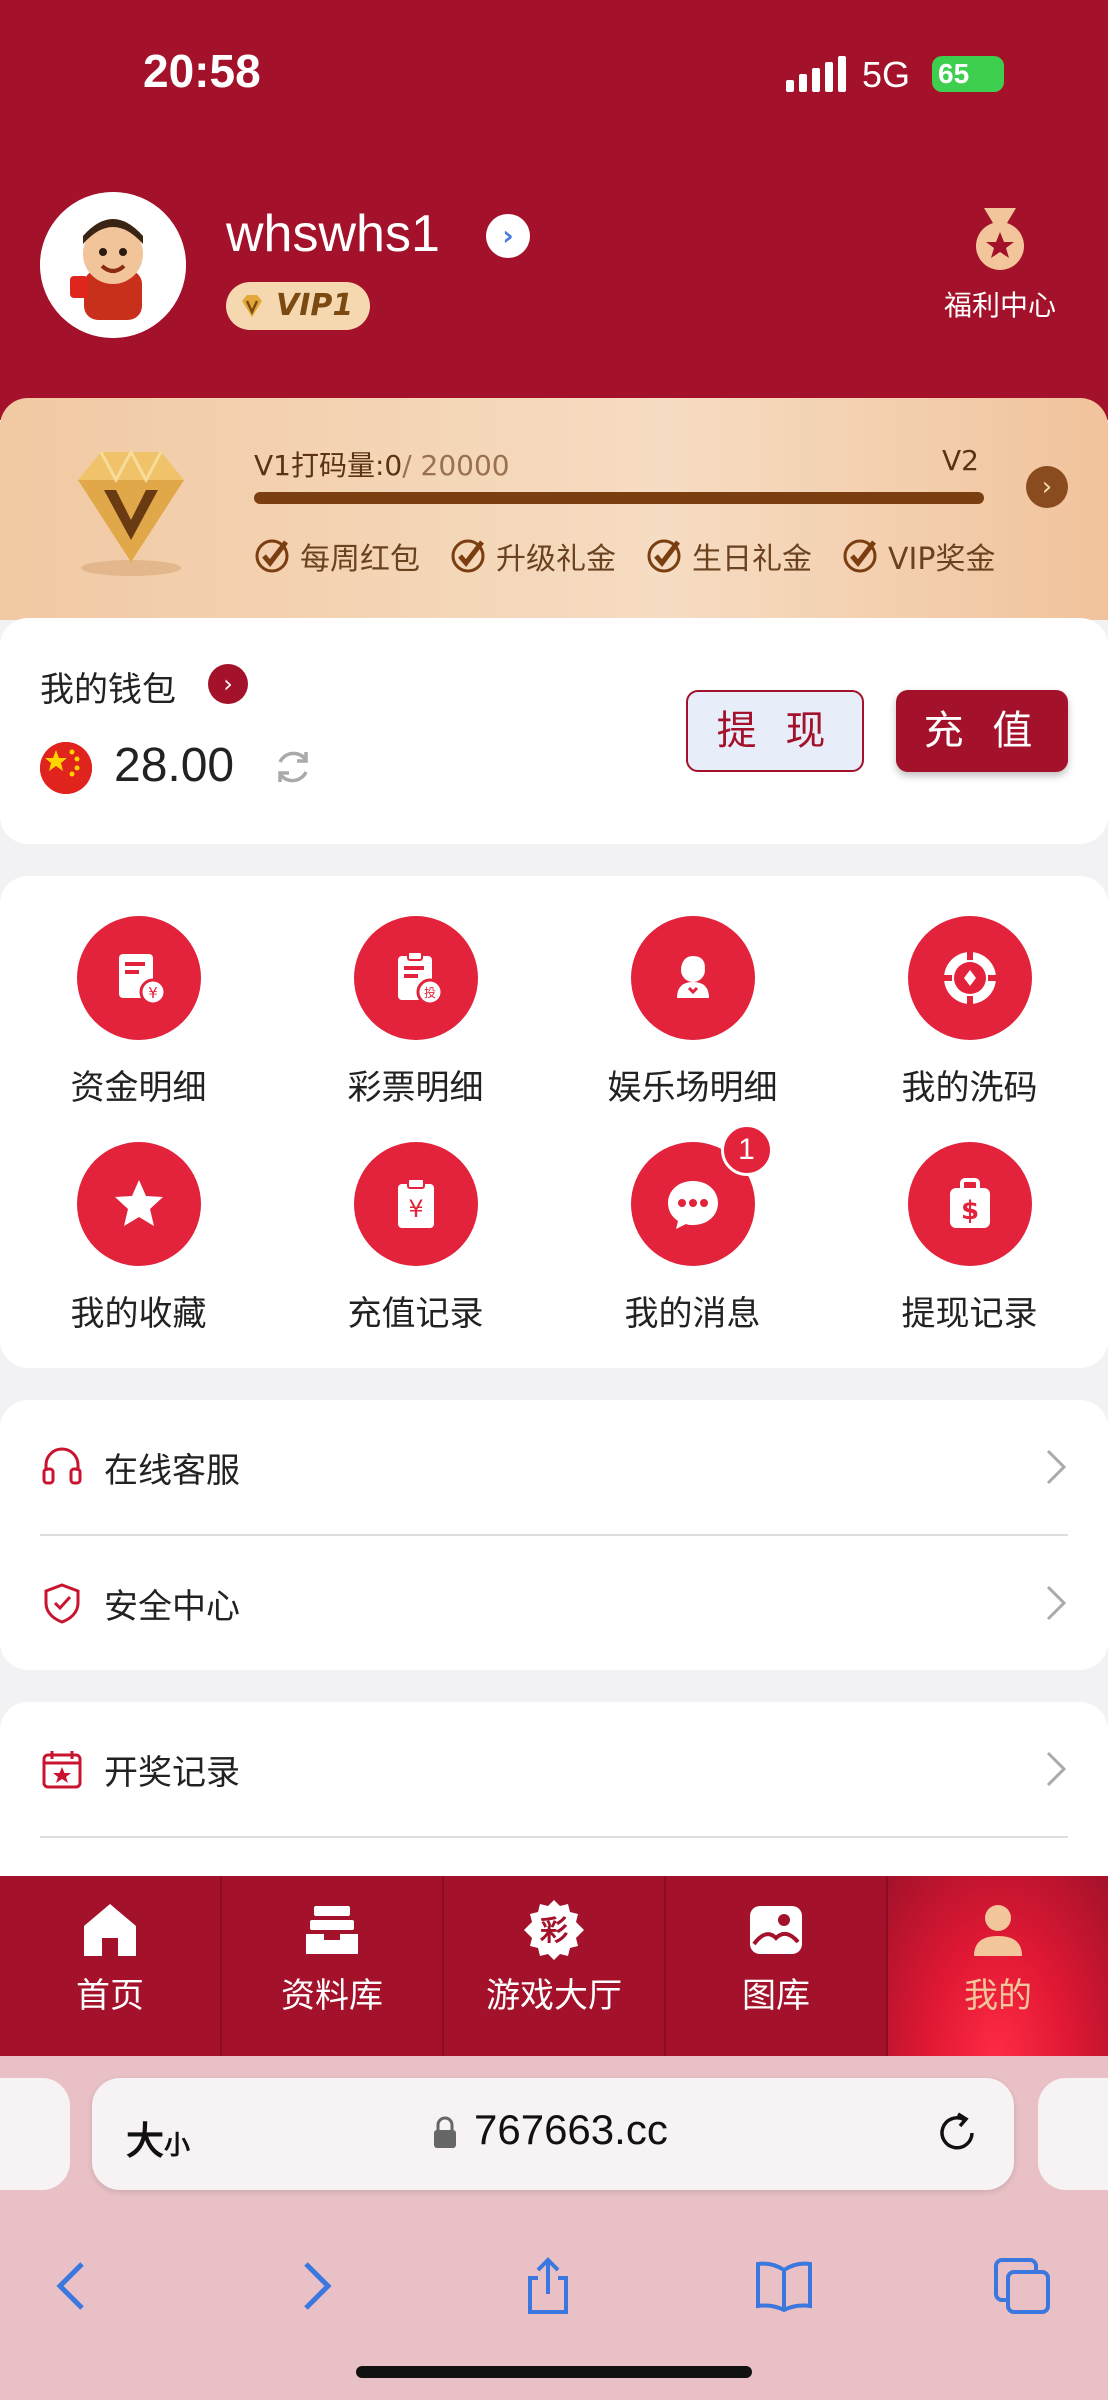 This screenshot has height=2400, width=1108. Describe the element at coordinates (333, 234) in the screenshot. I see `username: whswhs1` at that location.